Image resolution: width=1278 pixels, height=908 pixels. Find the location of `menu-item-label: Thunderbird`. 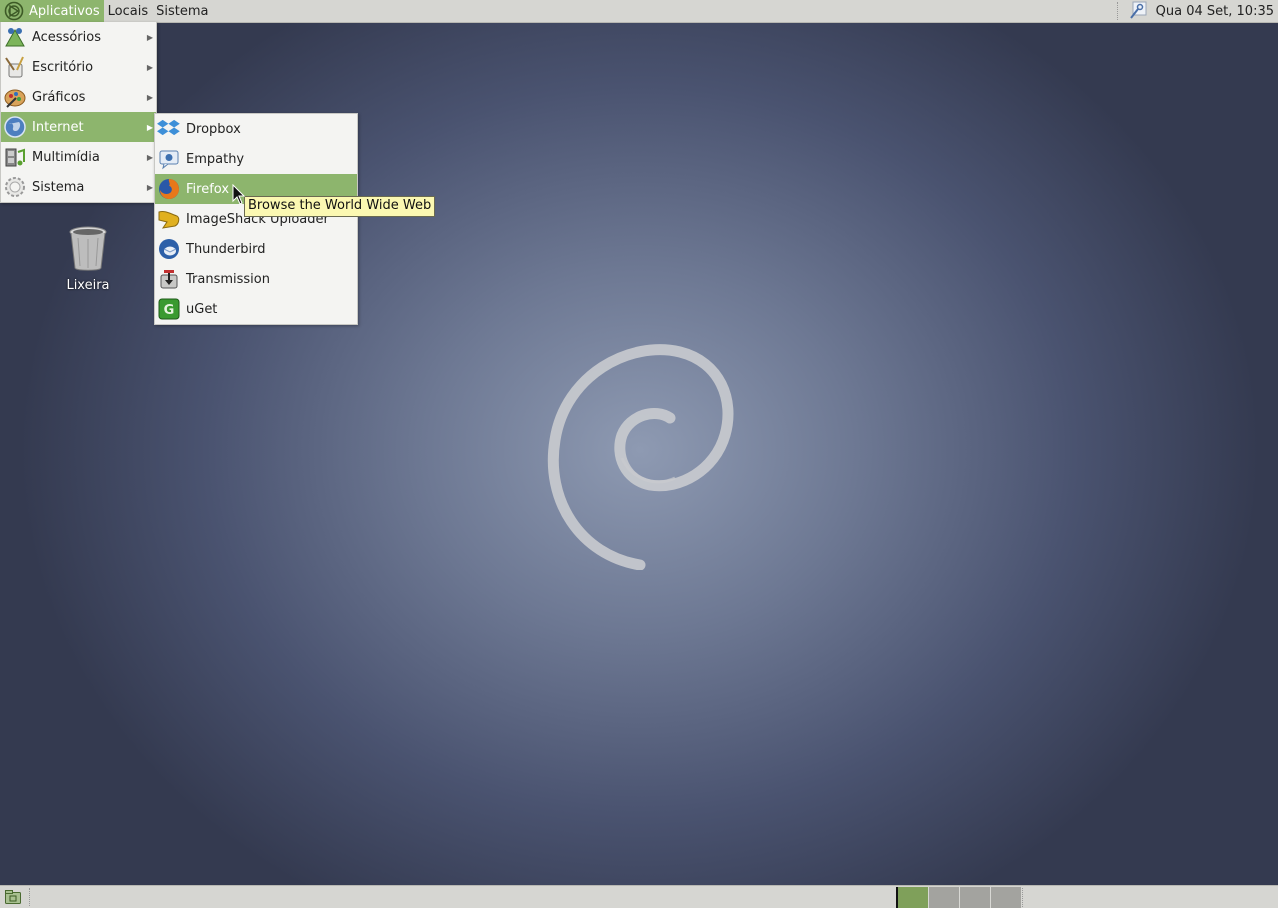

menu-item-label: Thunderbird is located at coordinates (226, 249).